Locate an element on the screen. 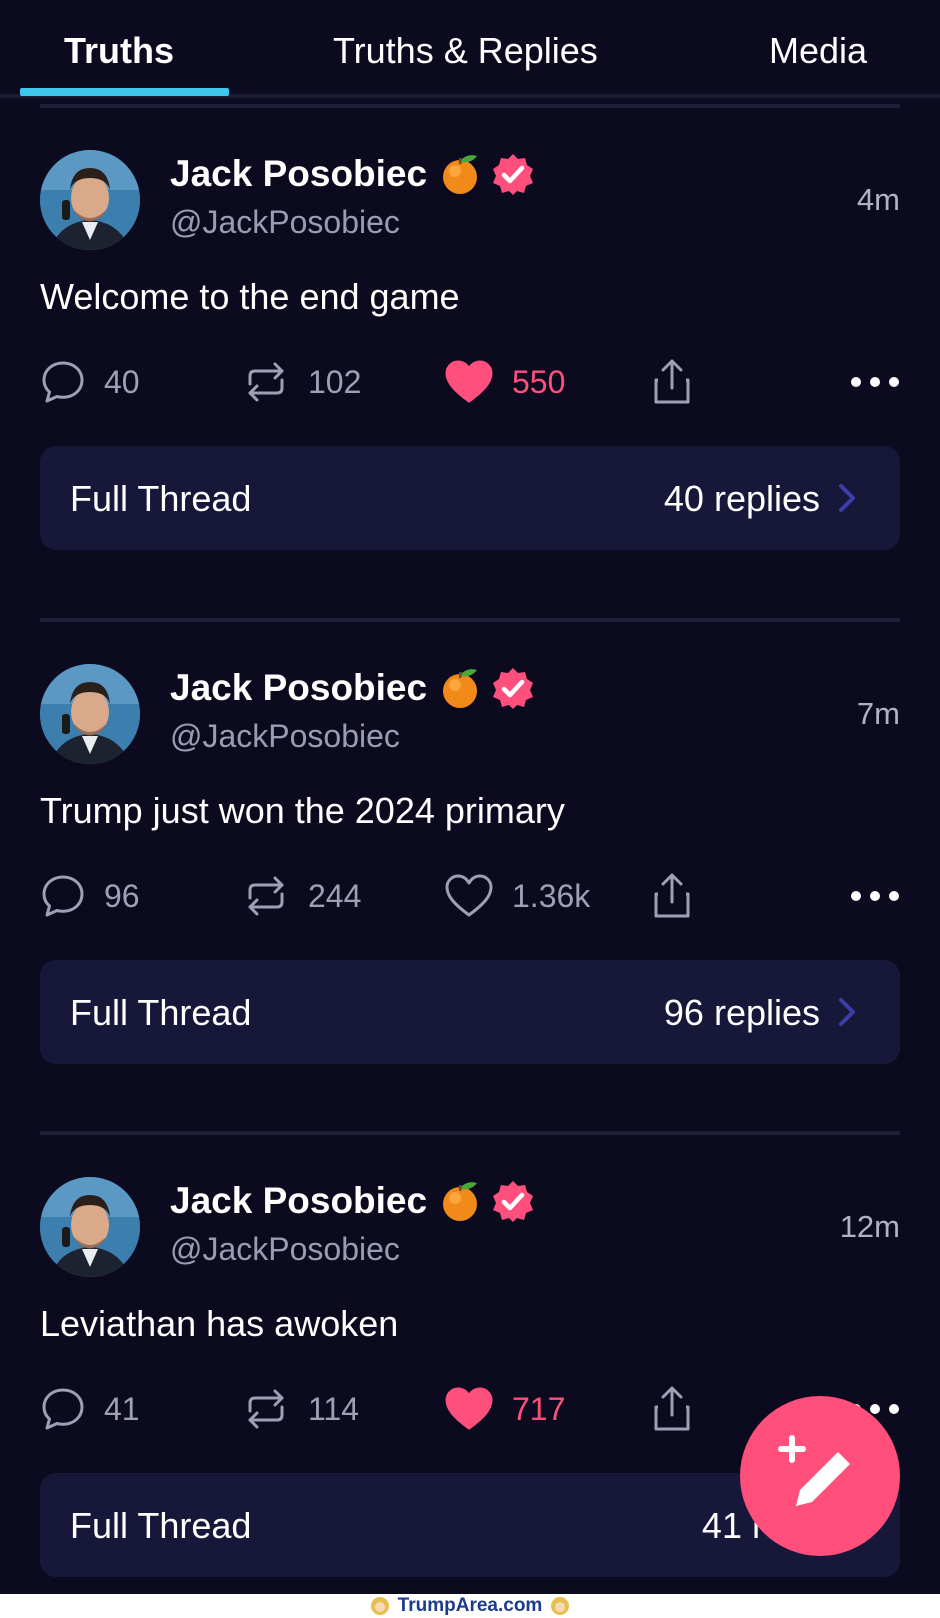 This screenshot has width=940, height=1618. compose-button is located at coordinates (820, 1476).